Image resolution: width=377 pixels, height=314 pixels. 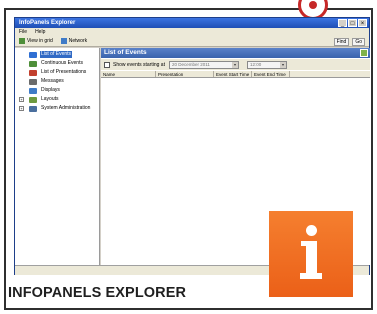 I want to click on info-icon, so click(x=311, y=254).